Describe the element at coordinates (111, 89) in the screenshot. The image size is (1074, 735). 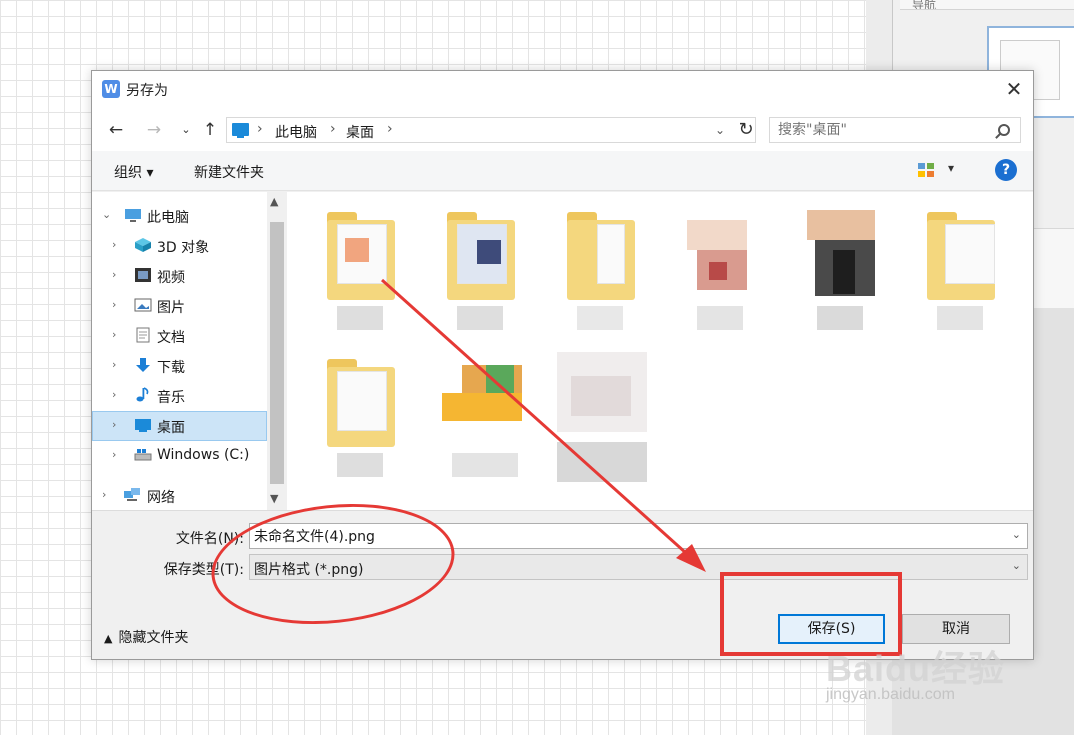
I see `wps-app-icon: W` at that location.